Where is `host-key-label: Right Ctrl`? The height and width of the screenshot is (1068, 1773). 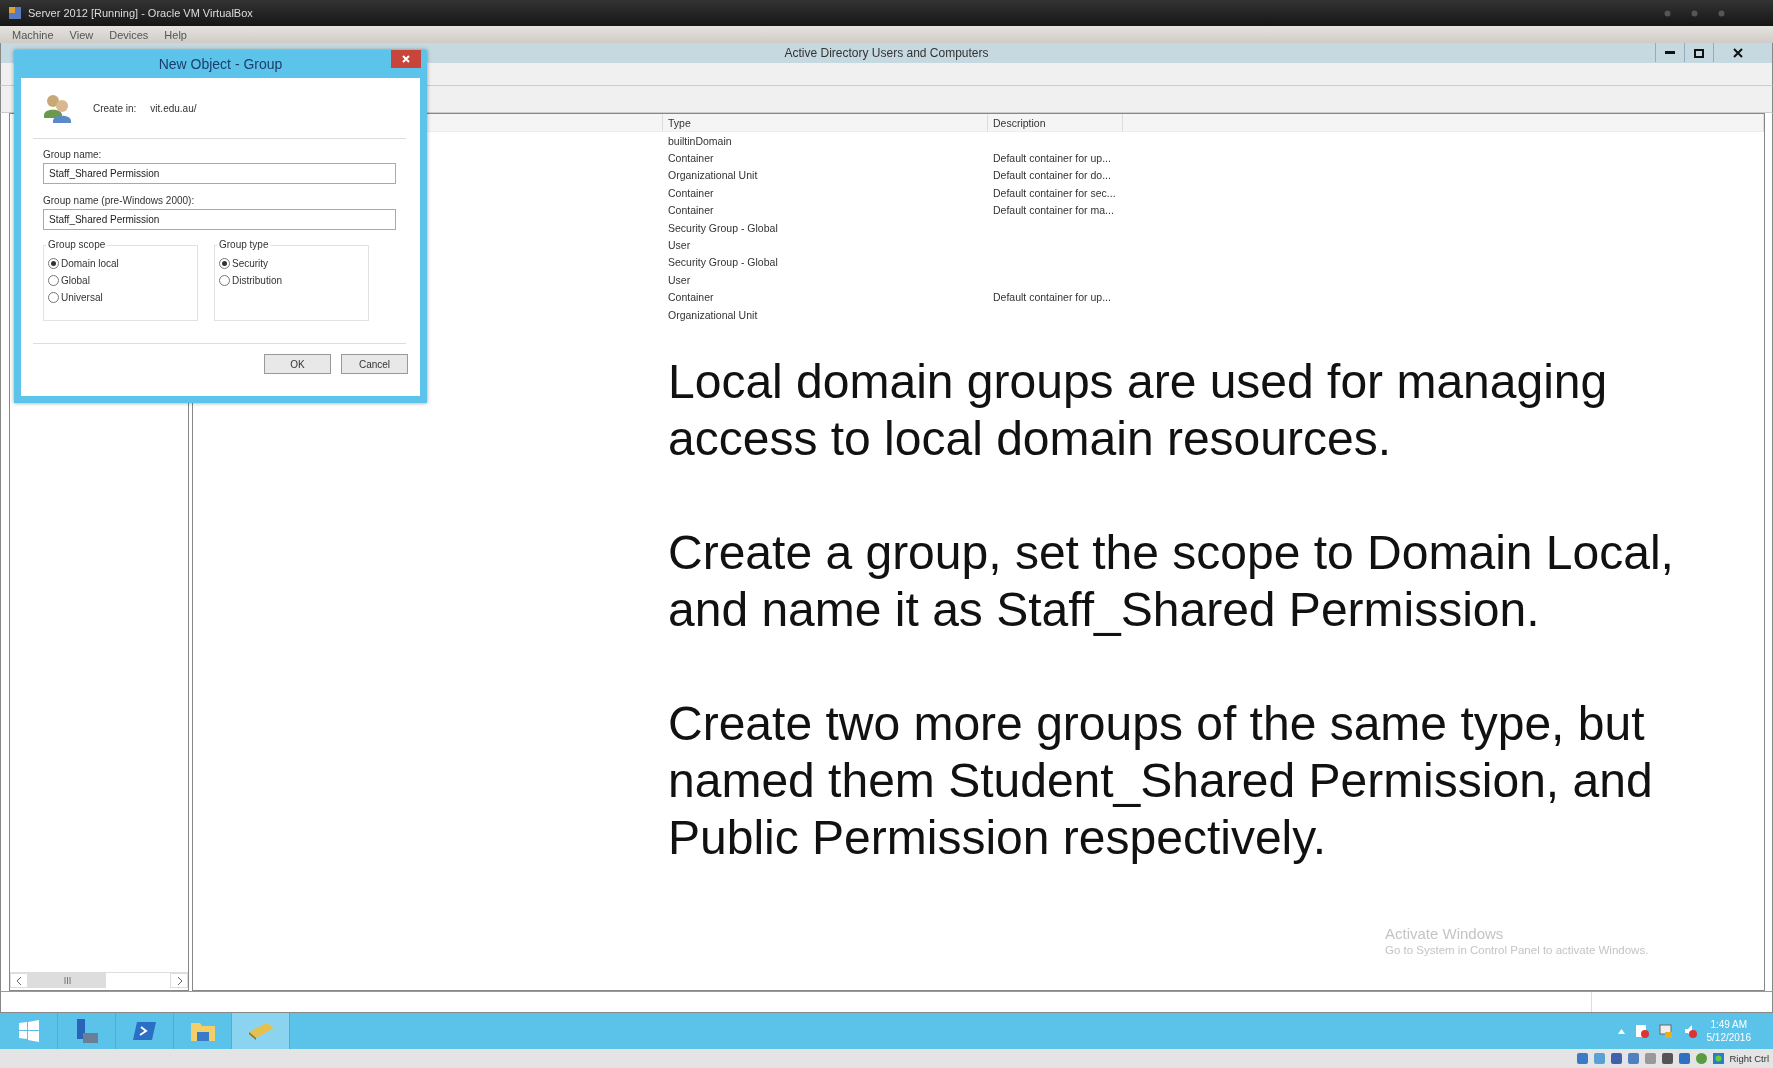
host-key-label: Right Ctrl is located at coordinates (1749, 1058).